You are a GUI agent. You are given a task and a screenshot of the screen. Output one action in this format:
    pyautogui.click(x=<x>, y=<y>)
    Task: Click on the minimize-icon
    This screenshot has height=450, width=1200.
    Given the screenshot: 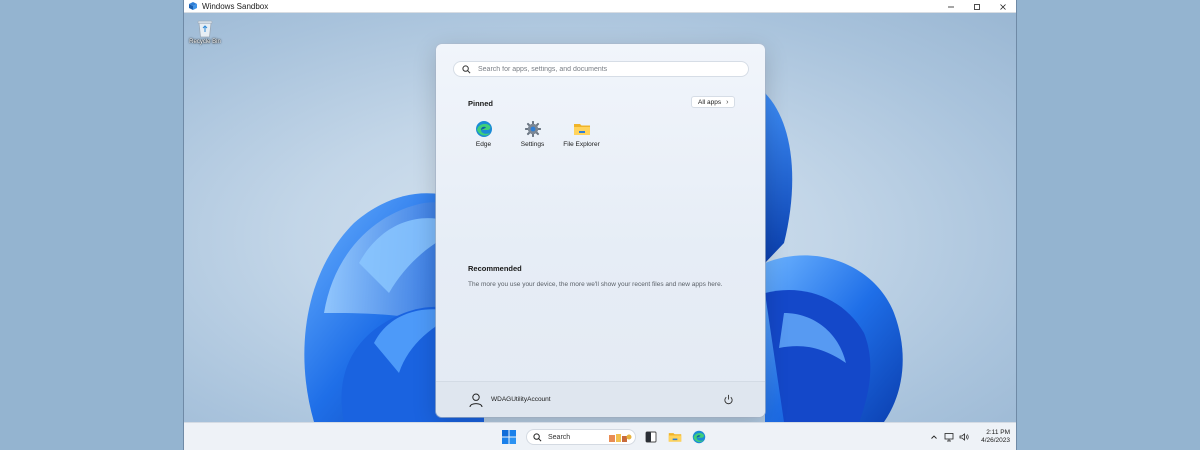 What is the action you would take?
    pyautogui.click(x=951, y=6)
    